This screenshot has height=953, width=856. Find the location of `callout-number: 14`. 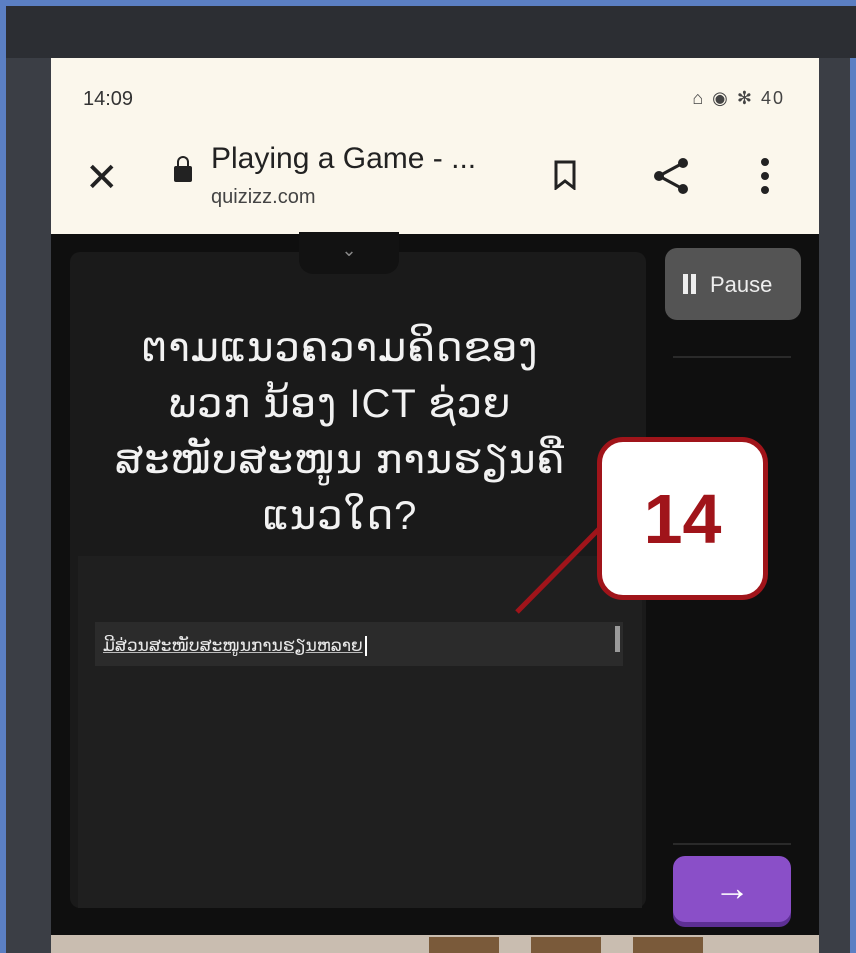

callout-number: 14 is located at coordinates (682, 519).